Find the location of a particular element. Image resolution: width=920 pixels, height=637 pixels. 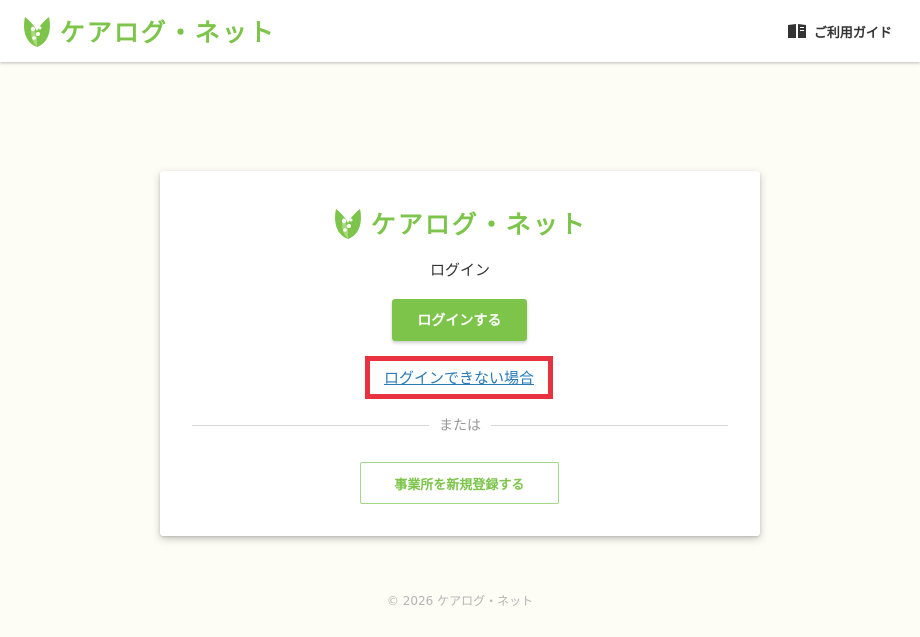

card-logo: ケアログ・ネット is located at coordinates (460, 223).